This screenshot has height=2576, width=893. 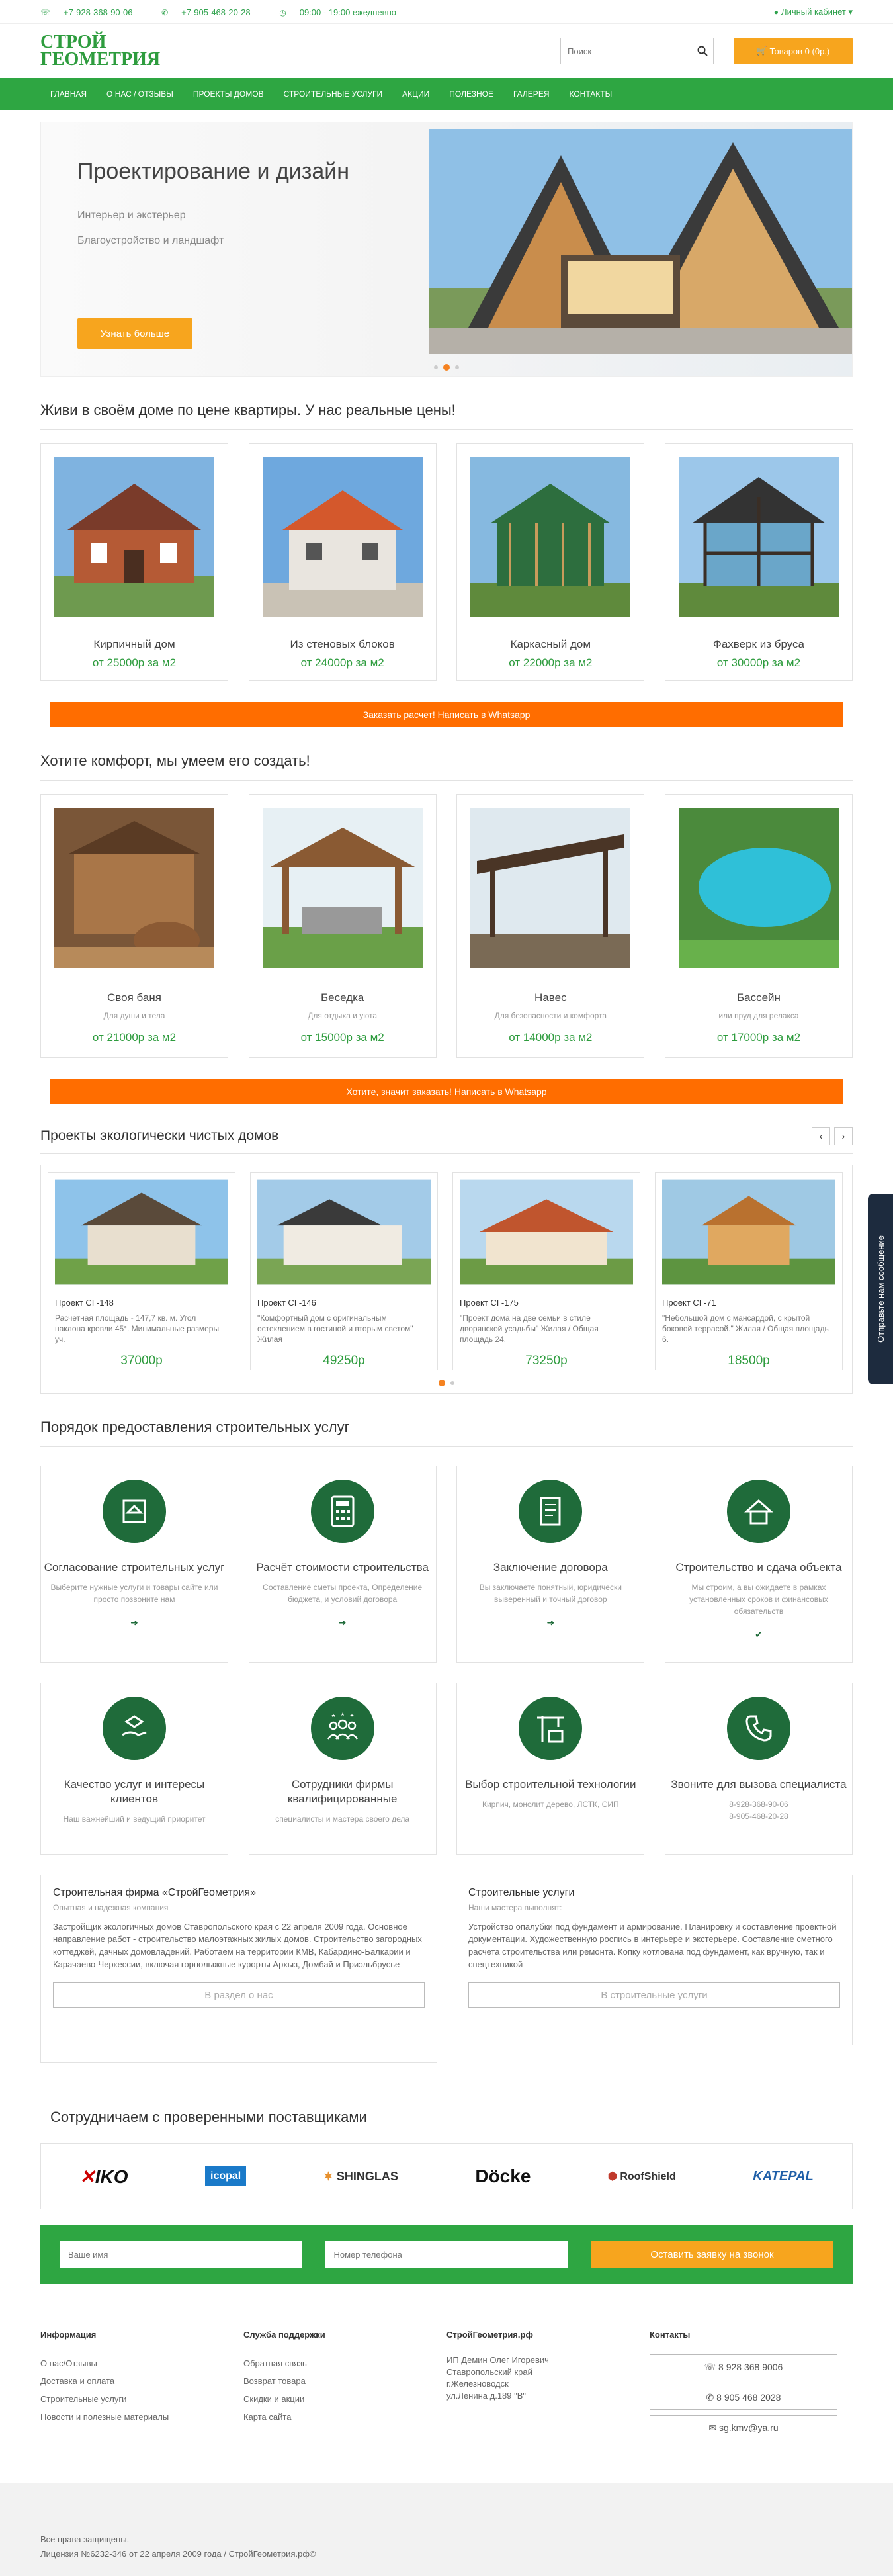 What do you see at coordinates (550, 888) in the screenshot?
I see `canopy-image` at bounding box center [550, 888].